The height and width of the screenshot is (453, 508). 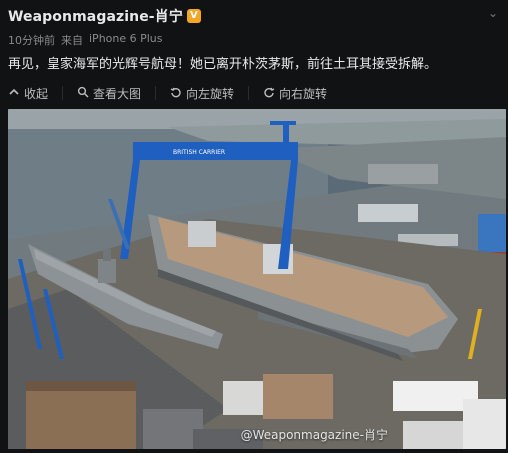 What do you see at coordinates (176, 93) in the screenshot?
I see `rotate-left-icon` at bounding box center [176, 93].